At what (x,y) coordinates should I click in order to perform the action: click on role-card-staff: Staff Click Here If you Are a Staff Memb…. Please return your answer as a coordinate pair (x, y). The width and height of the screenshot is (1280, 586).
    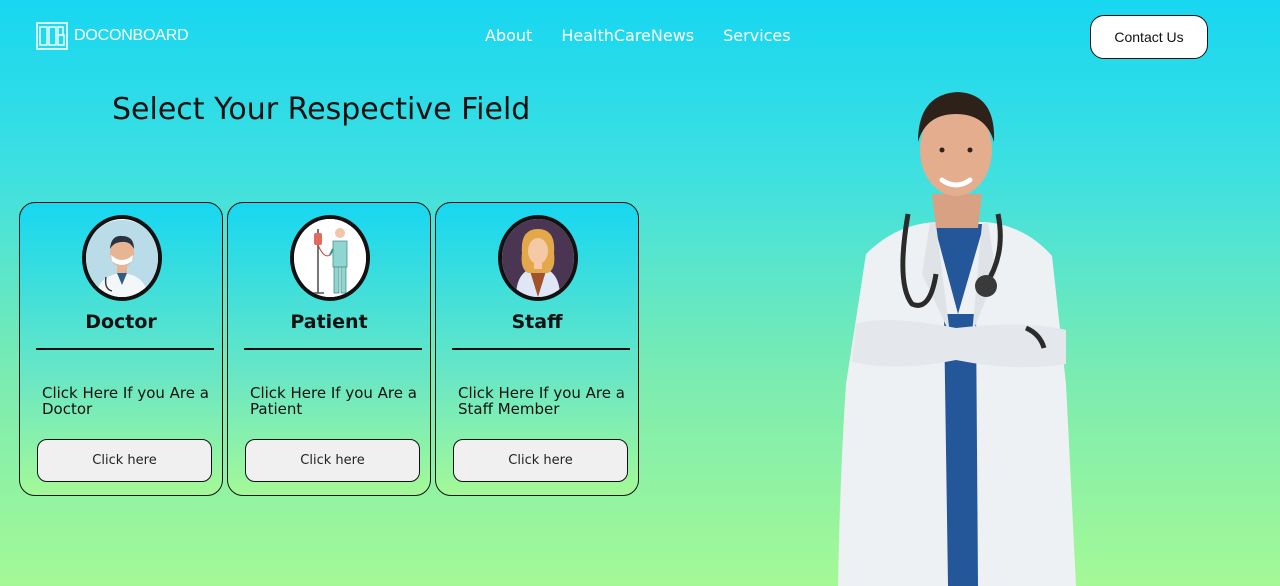
    Looking at the image, I should click on (537, 349).